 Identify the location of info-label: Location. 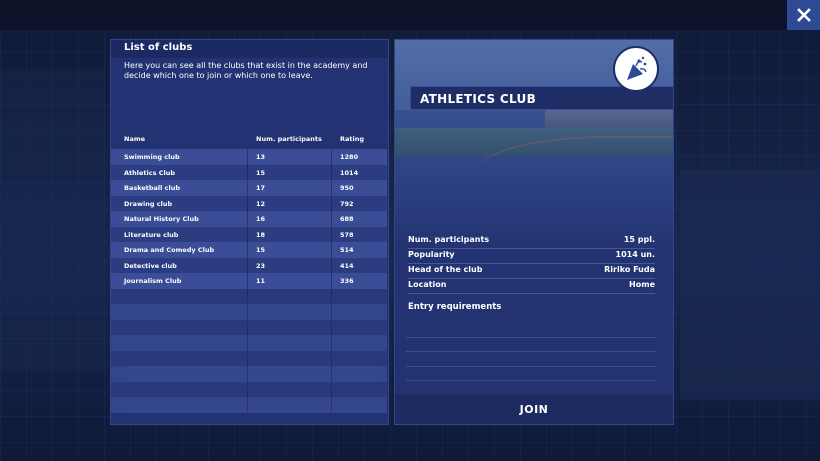
(427, 284).